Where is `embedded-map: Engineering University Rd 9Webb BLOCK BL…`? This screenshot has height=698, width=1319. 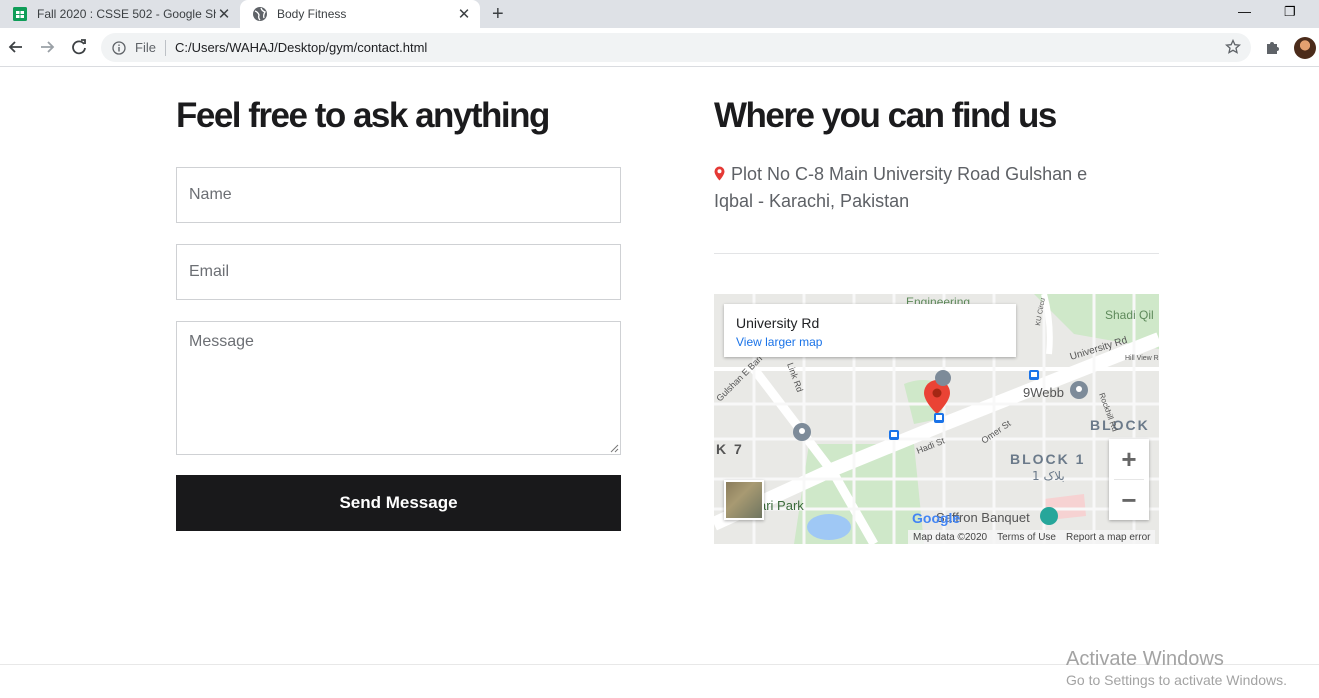 embedded-map: Engineering University Rd 9Webb BLOCK BL… is located at coordinates (936, 419).